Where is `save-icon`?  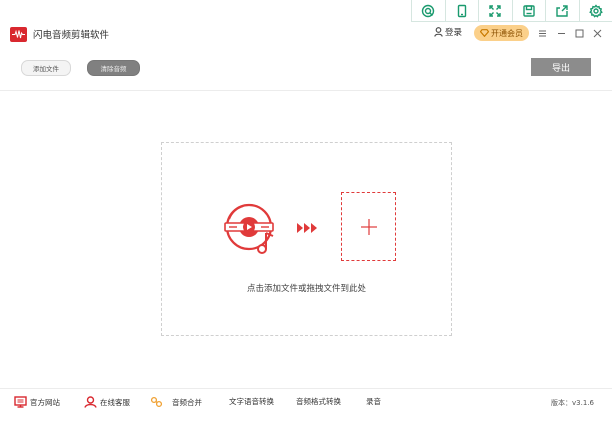
save-icon is located at coordinates (529, 10).